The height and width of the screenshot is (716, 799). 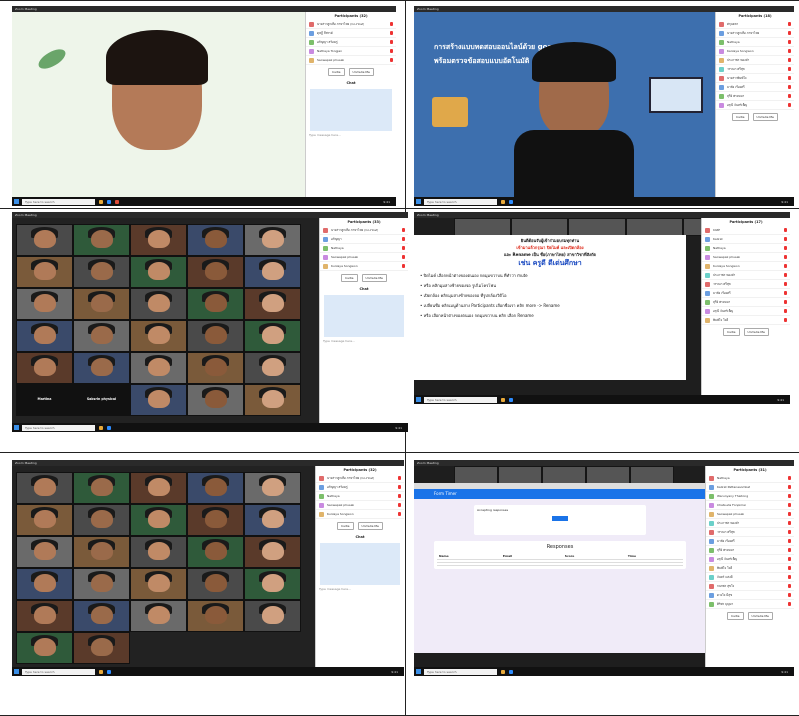 What do you see at coordinates (351, 51) in the screenshot?
I see `participant-row: Nathaya Tongjan` at bounding box center [351, 51].